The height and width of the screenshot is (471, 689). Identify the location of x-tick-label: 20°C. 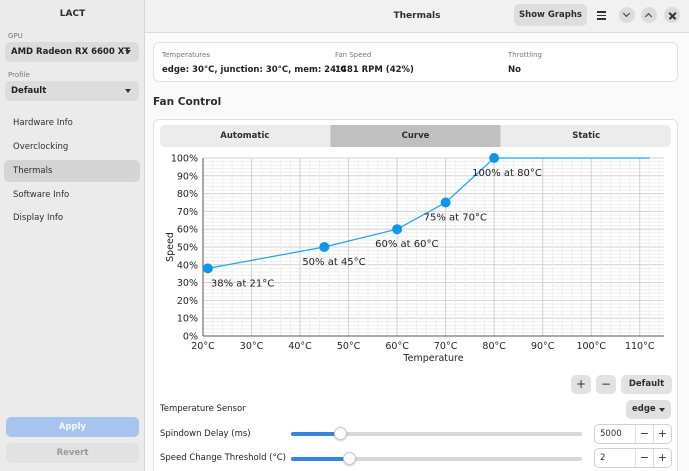
(203, 346).